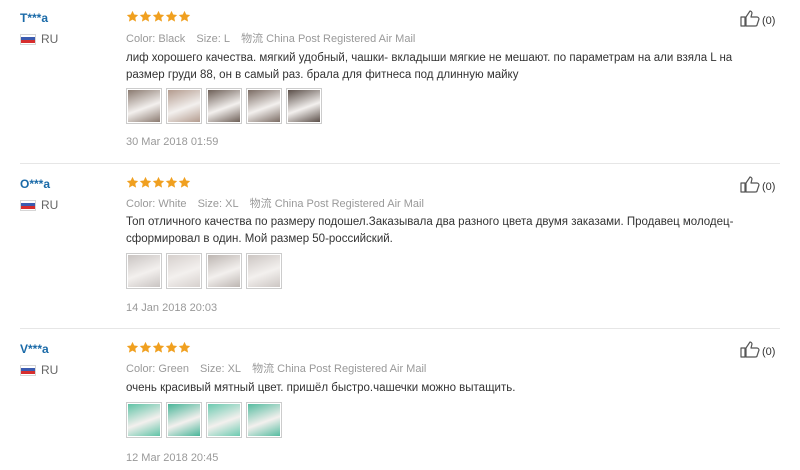  I want to click on reviewer-name: O***a, so click(35, 184).